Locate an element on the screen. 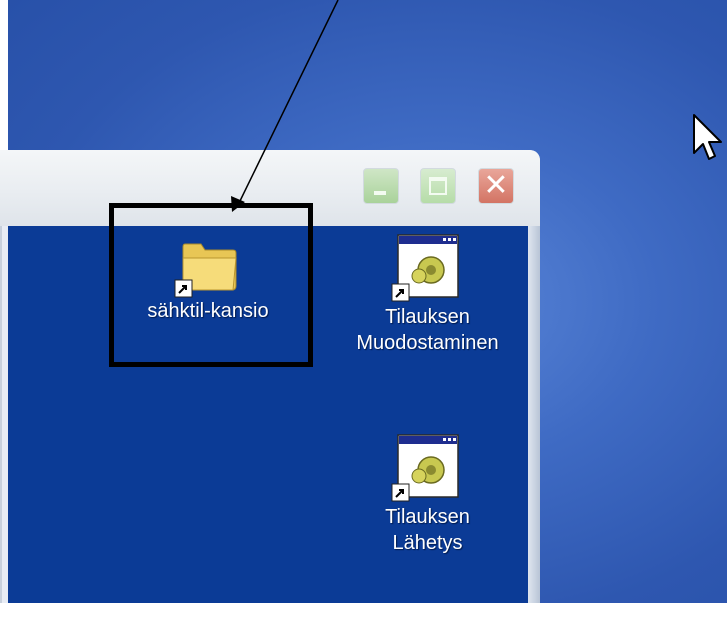 Image resolution: width=727 pixels, height=629 pixels. mouse-cursor-icon is located at coordinates (707, 137).